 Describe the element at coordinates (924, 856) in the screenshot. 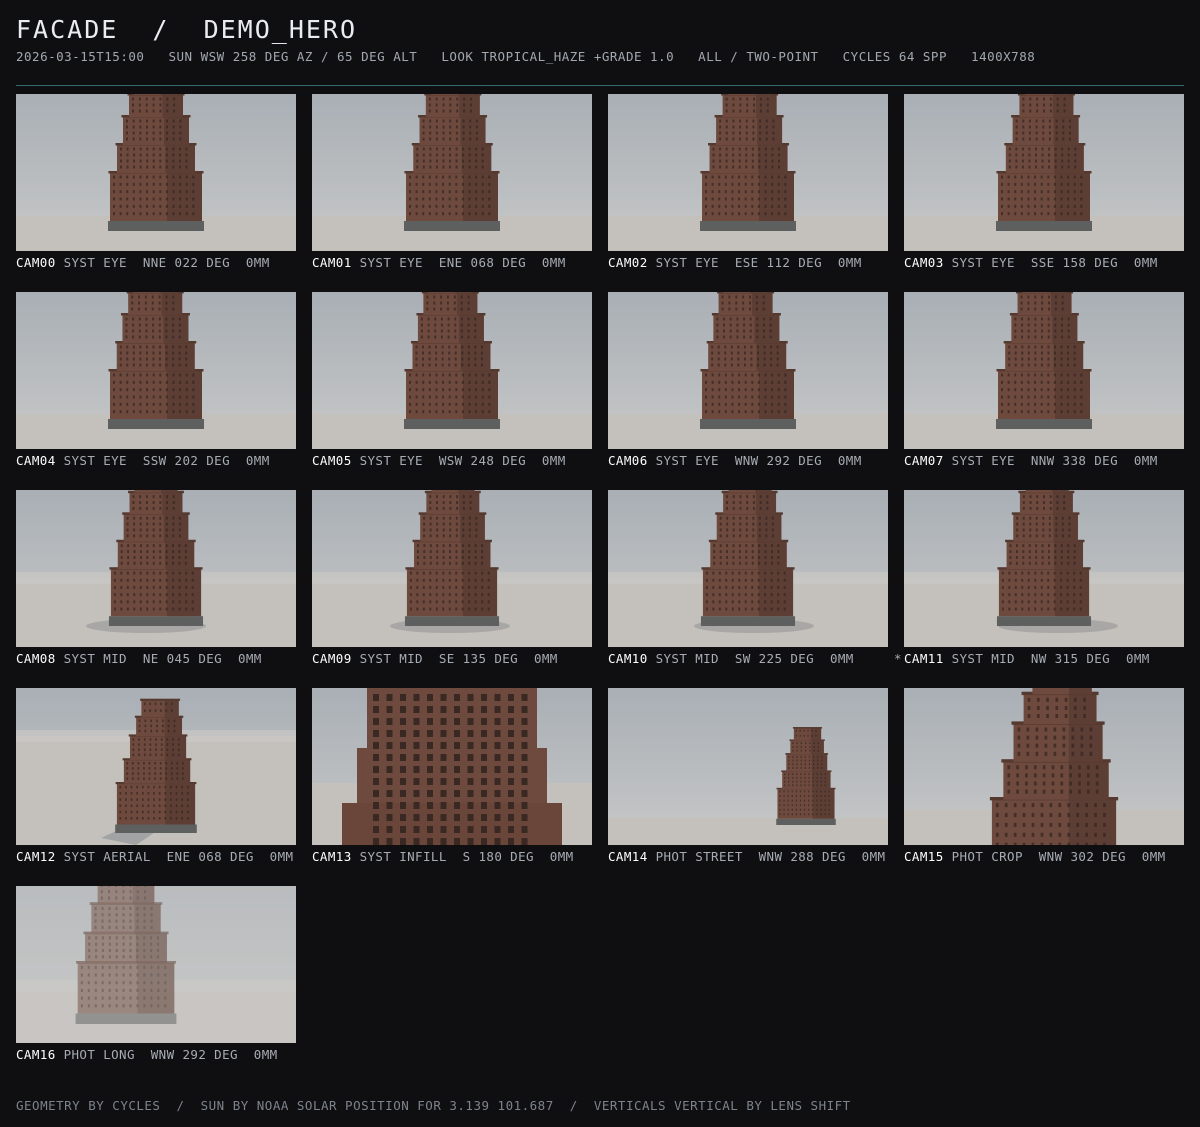

I see `camera-id: CAM15` at that location.